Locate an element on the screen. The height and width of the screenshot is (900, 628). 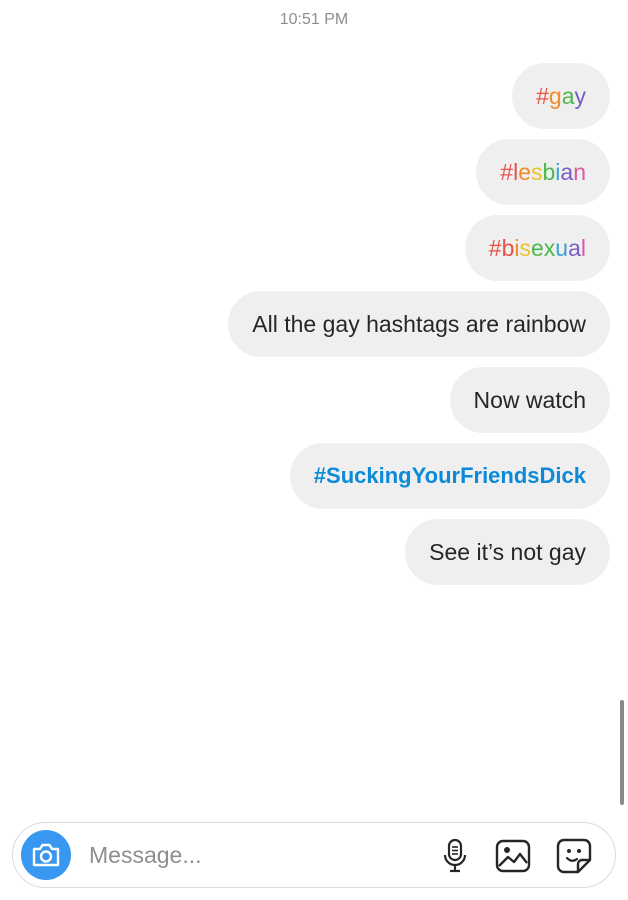
hashtag-link: #SuckingYourFriendsDick is located at coordinates (450, 476).